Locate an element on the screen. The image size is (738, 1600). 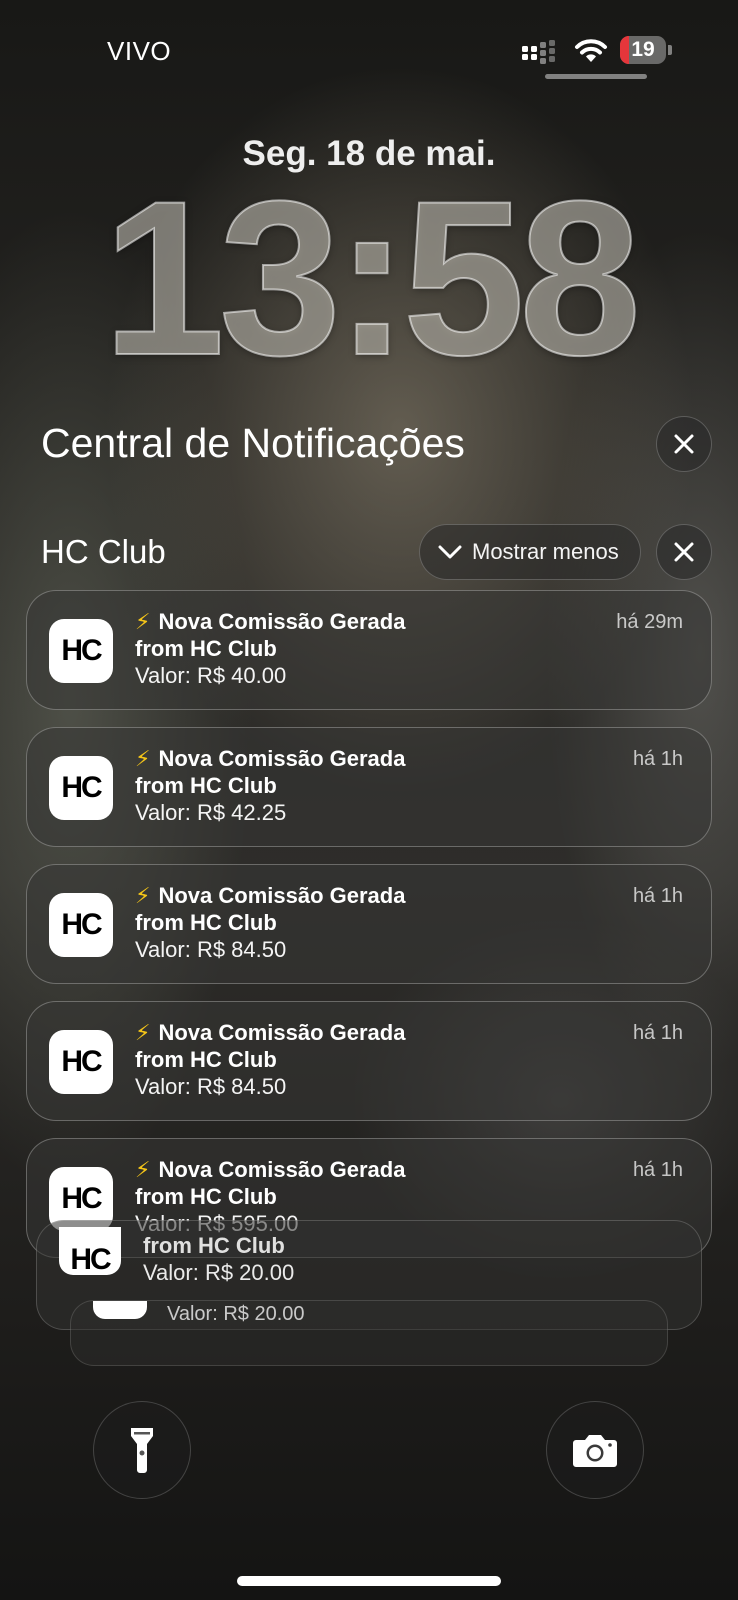
flashlight-button is located at coordinates (142, 1450).